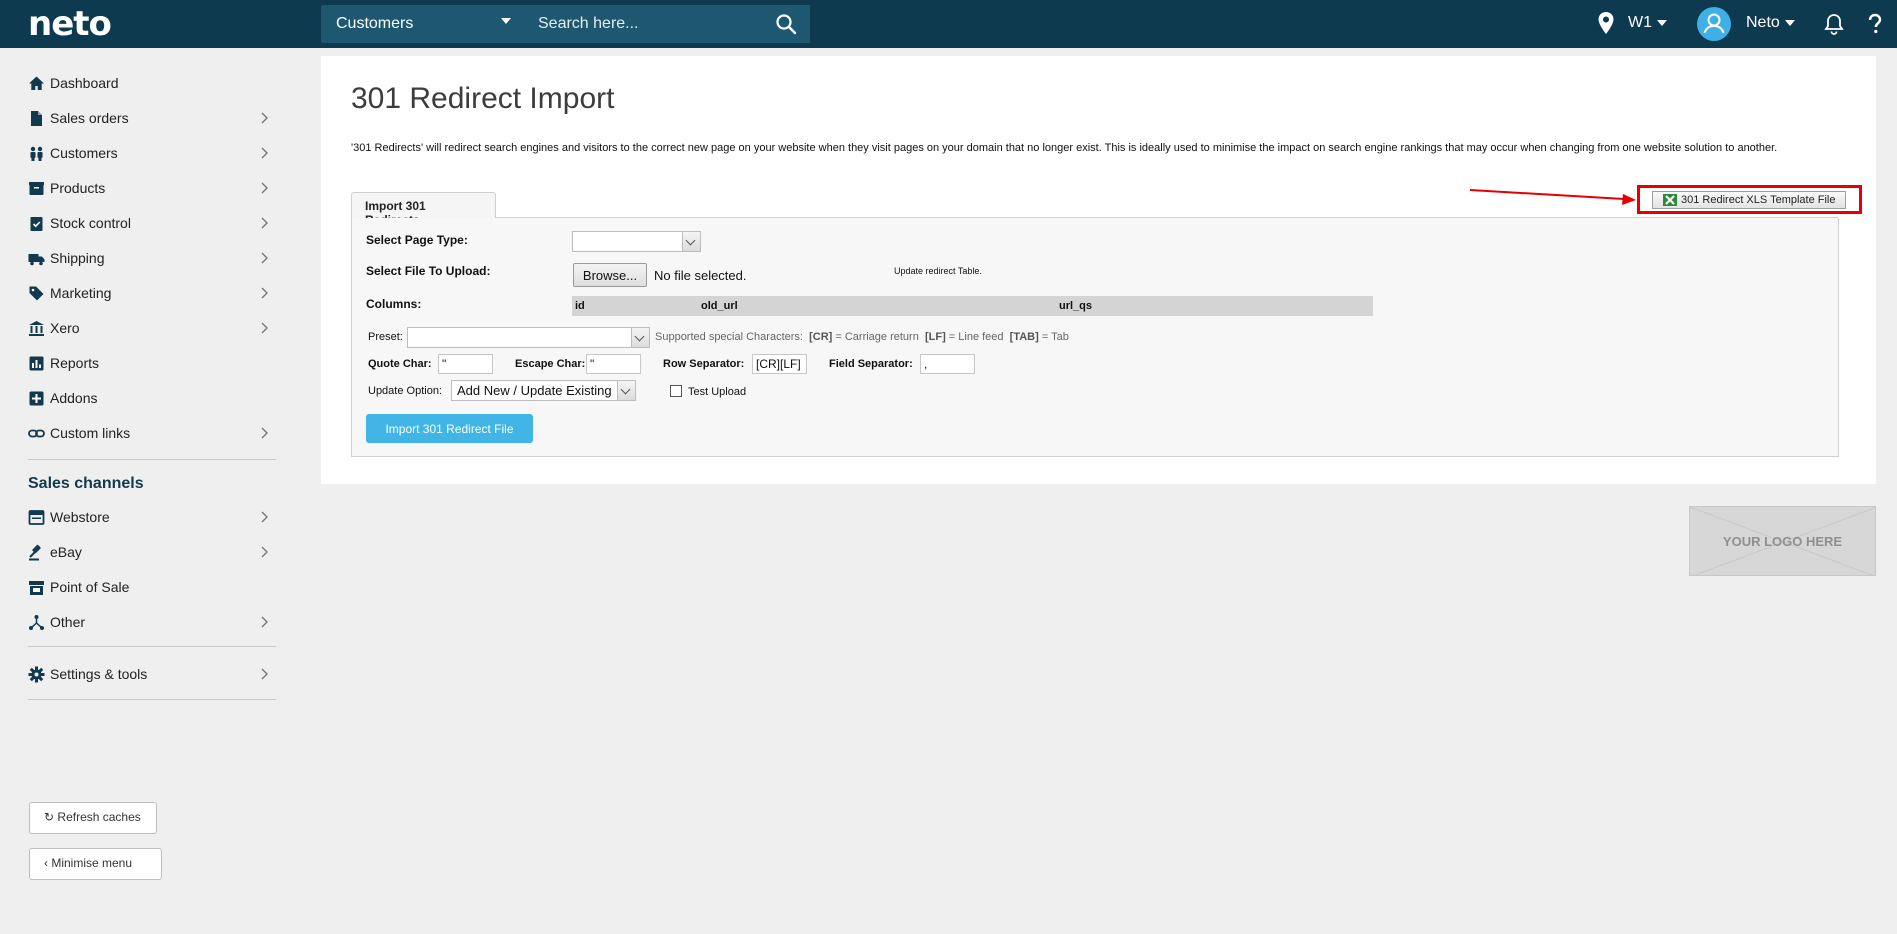  What do you see at coordinates (636, 241) in the screenshot?
I see `page-type-select` at bounding box center [636, 241].